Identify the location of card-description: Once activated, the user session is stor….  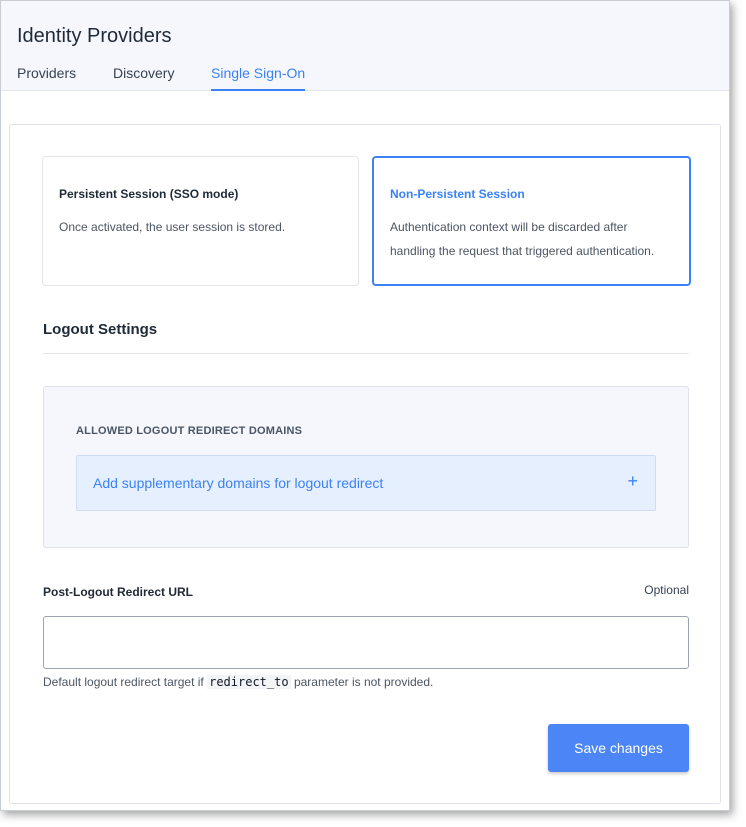
(172, 227).